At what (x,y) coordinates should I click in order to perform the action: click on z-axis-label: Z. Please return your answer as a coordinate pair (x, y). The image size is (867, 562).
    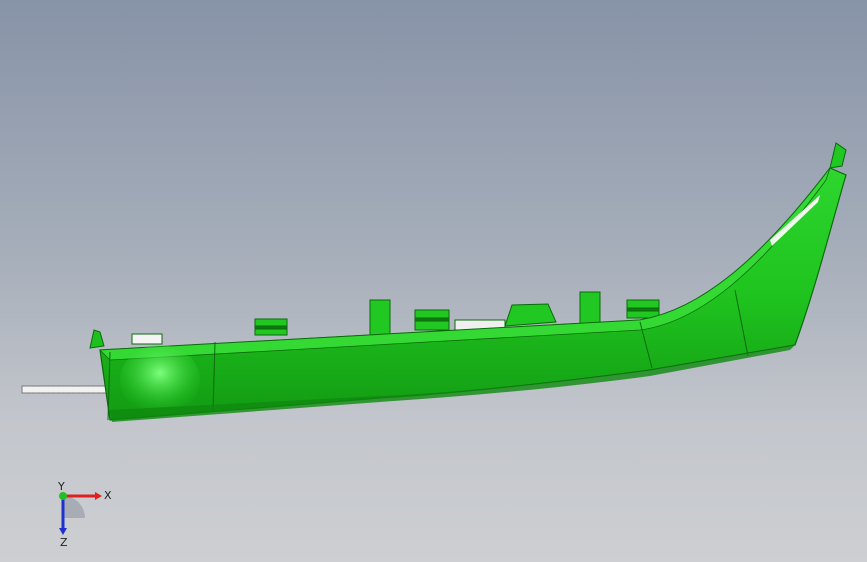
    Looking at the image, I should click on (64, 542).